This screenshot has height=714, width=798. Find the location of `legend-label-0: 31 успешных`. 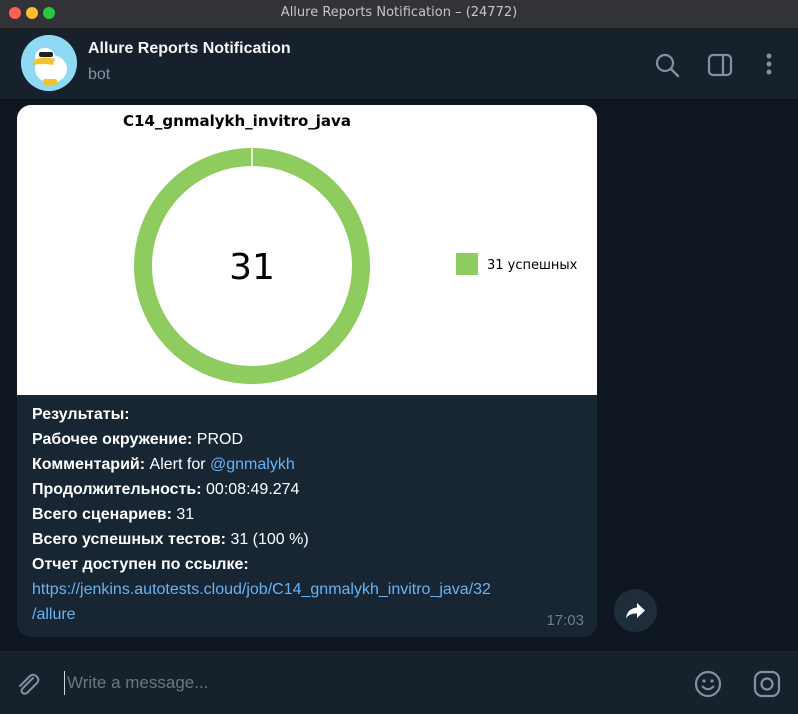

legend-label-0: 31 успешных is located at coordinates (532, 265).